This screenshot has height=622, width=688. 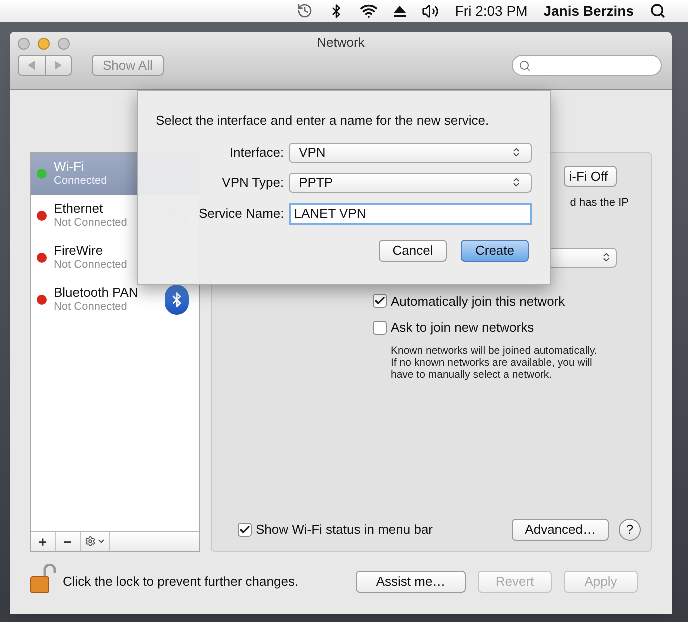 I want to click on option-label: Automatically join this network, so click(x=478, y=301).